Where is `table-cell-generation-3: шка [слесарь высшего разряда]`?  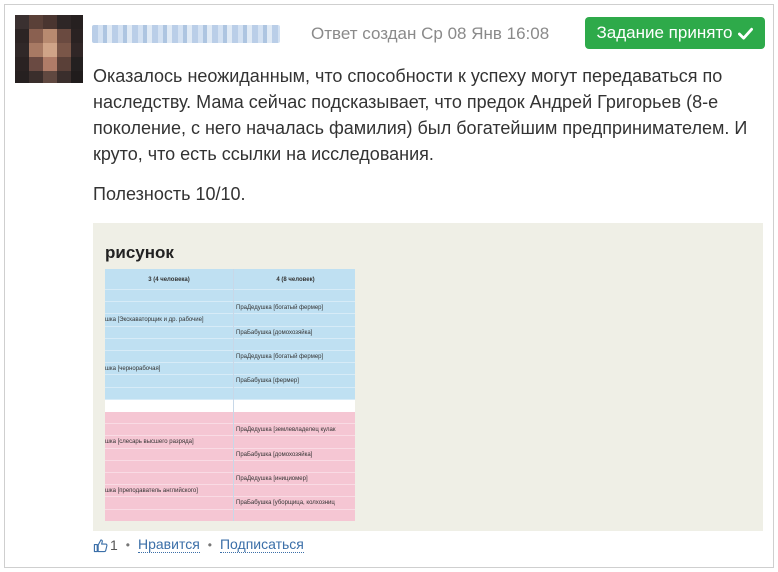
table-cell-generation-3: шка [слесарь высшего разряда] is located at coordinates (149, 442).